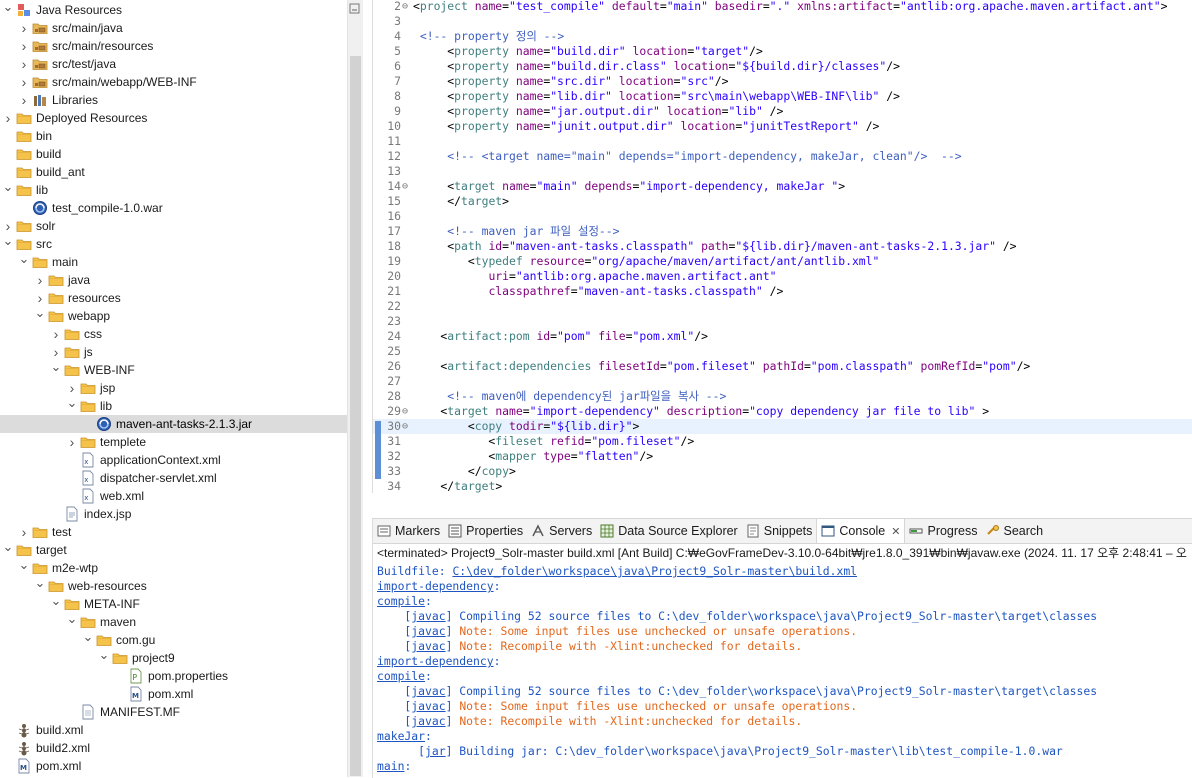  What do you see at coordinates (485, 531) in the screenshot?
I see `tab-properties: Properties` at bounding box center [485, 531].